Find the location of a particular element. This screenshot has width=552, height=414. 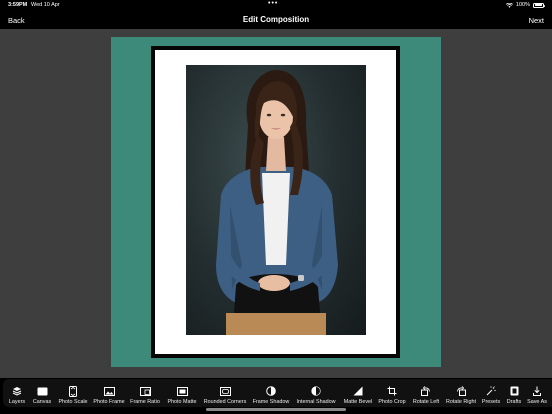

photo-scale-icon is located at coordinates (73, 391).